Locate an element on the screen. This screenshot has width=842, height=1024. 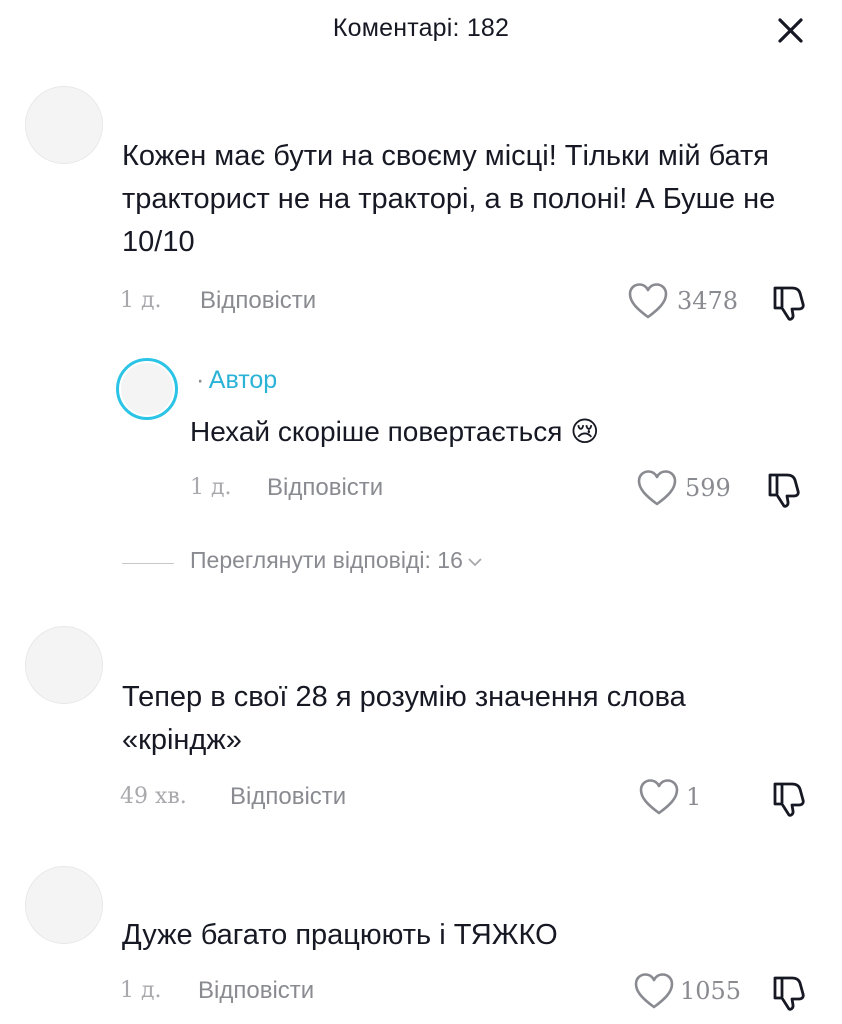
reply-text: Нехай скоріше повертається is located at coordinates (376, 431).